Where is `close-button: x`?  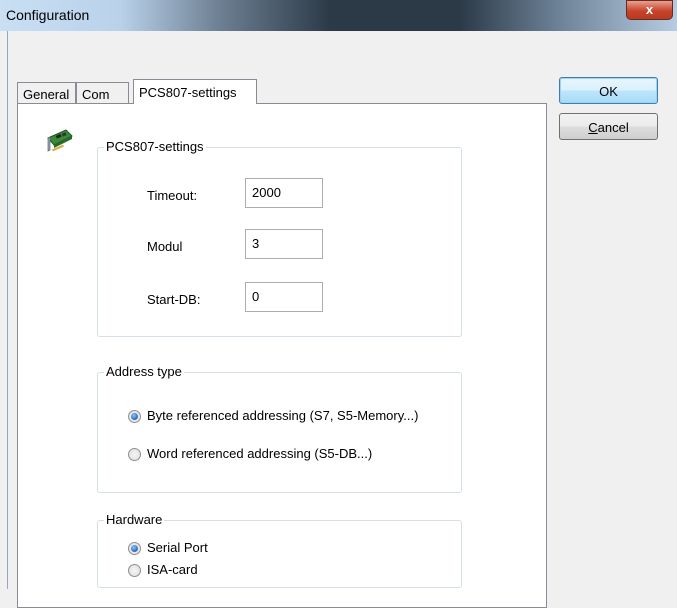
close-button: x is located at coordinates (649, 10).